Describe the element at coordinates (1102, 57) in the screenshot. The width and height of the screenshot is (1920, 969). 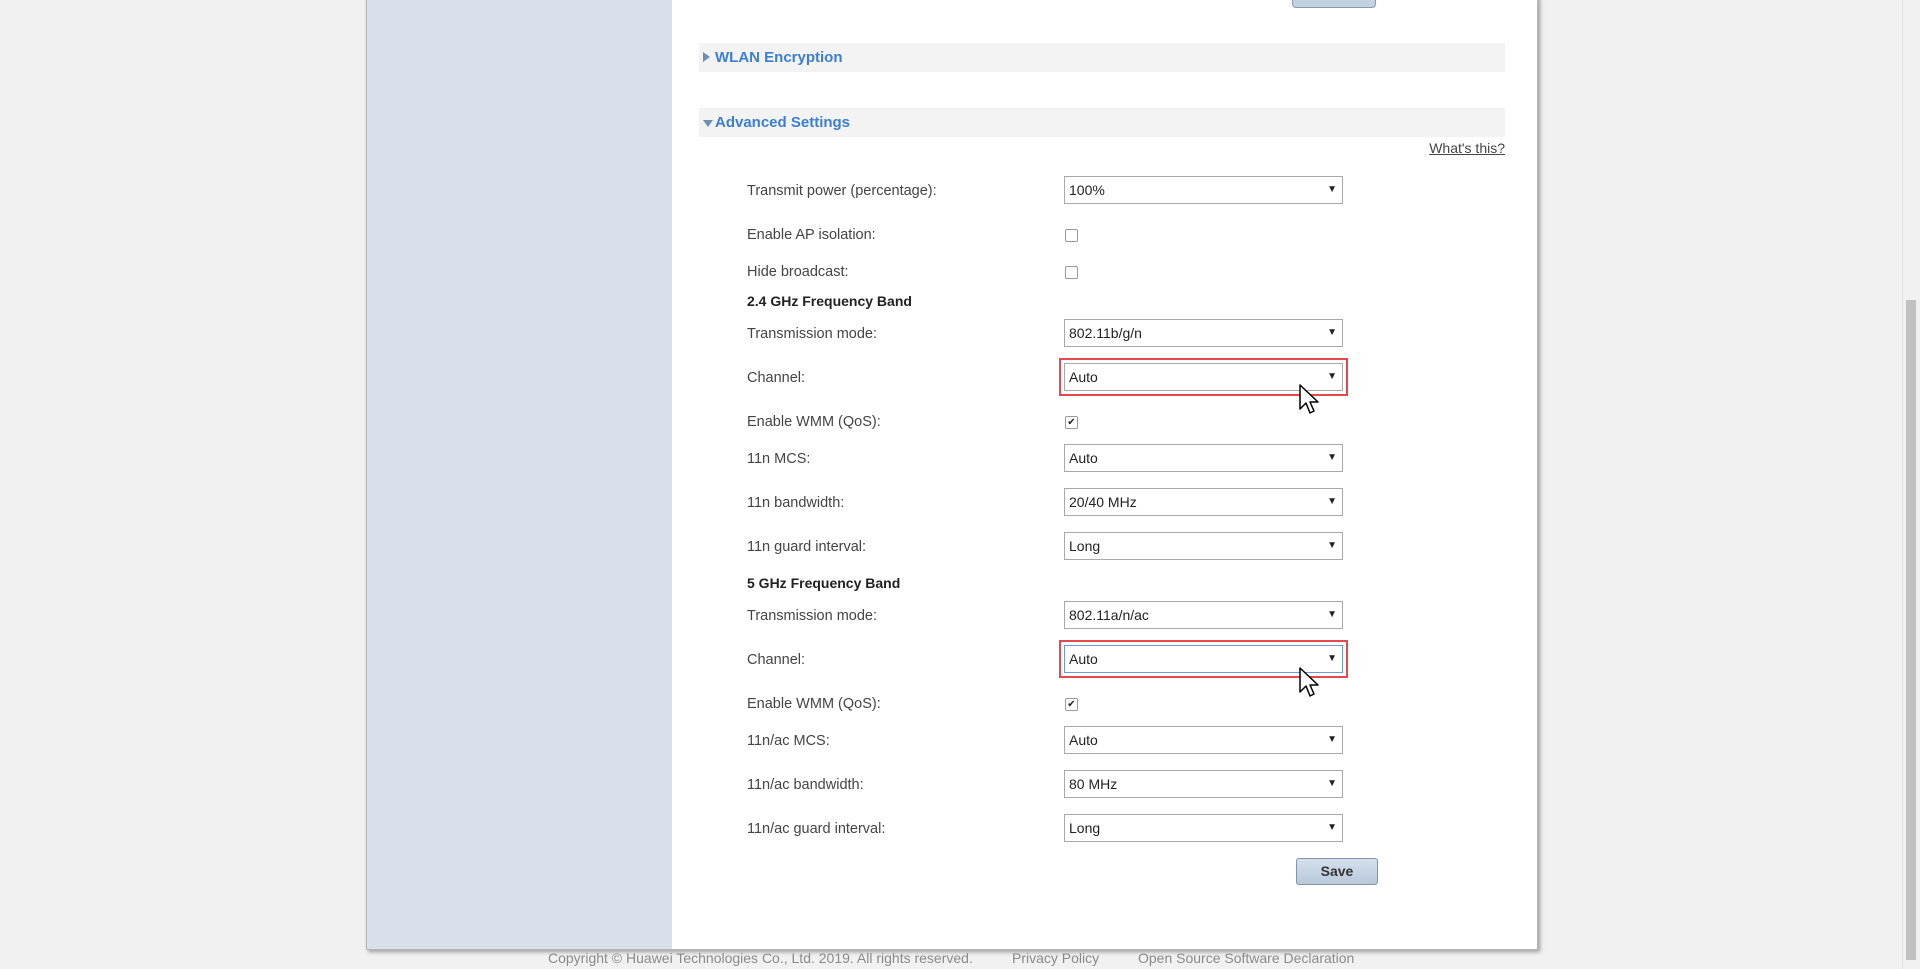
I see `section-wlan-encryption: WLAN Encryption` at that location.